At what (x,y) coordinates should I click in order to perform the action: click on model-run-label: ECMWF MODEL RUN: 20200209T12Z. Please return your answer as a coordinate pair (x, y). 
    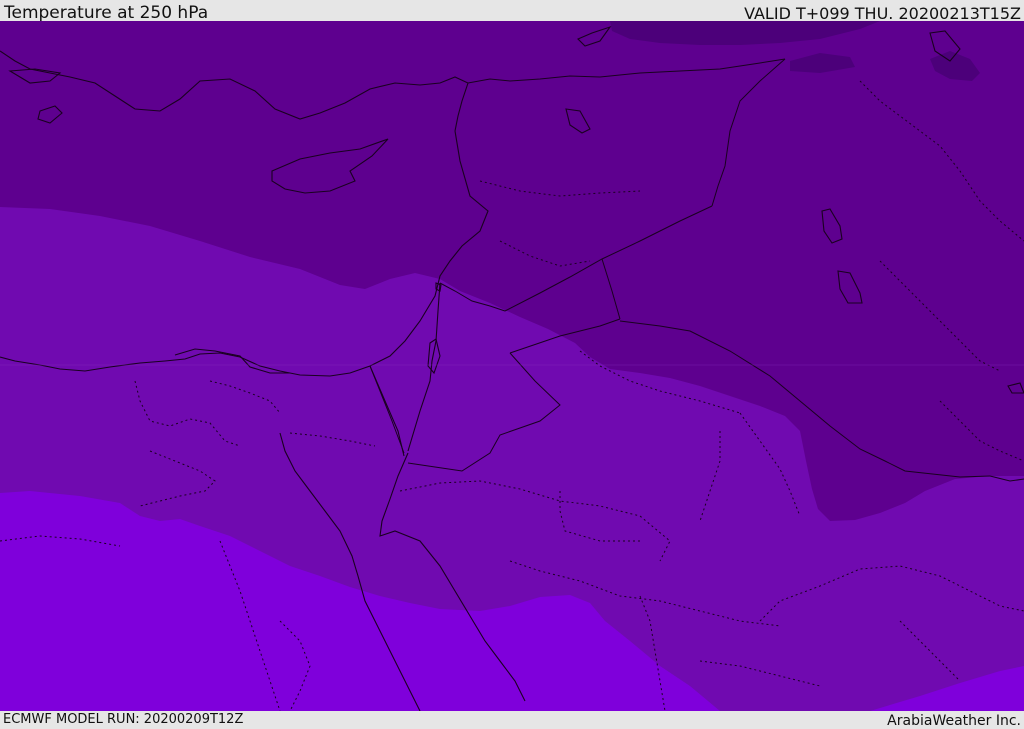
    Looking at the image, I should click on (123, 719).